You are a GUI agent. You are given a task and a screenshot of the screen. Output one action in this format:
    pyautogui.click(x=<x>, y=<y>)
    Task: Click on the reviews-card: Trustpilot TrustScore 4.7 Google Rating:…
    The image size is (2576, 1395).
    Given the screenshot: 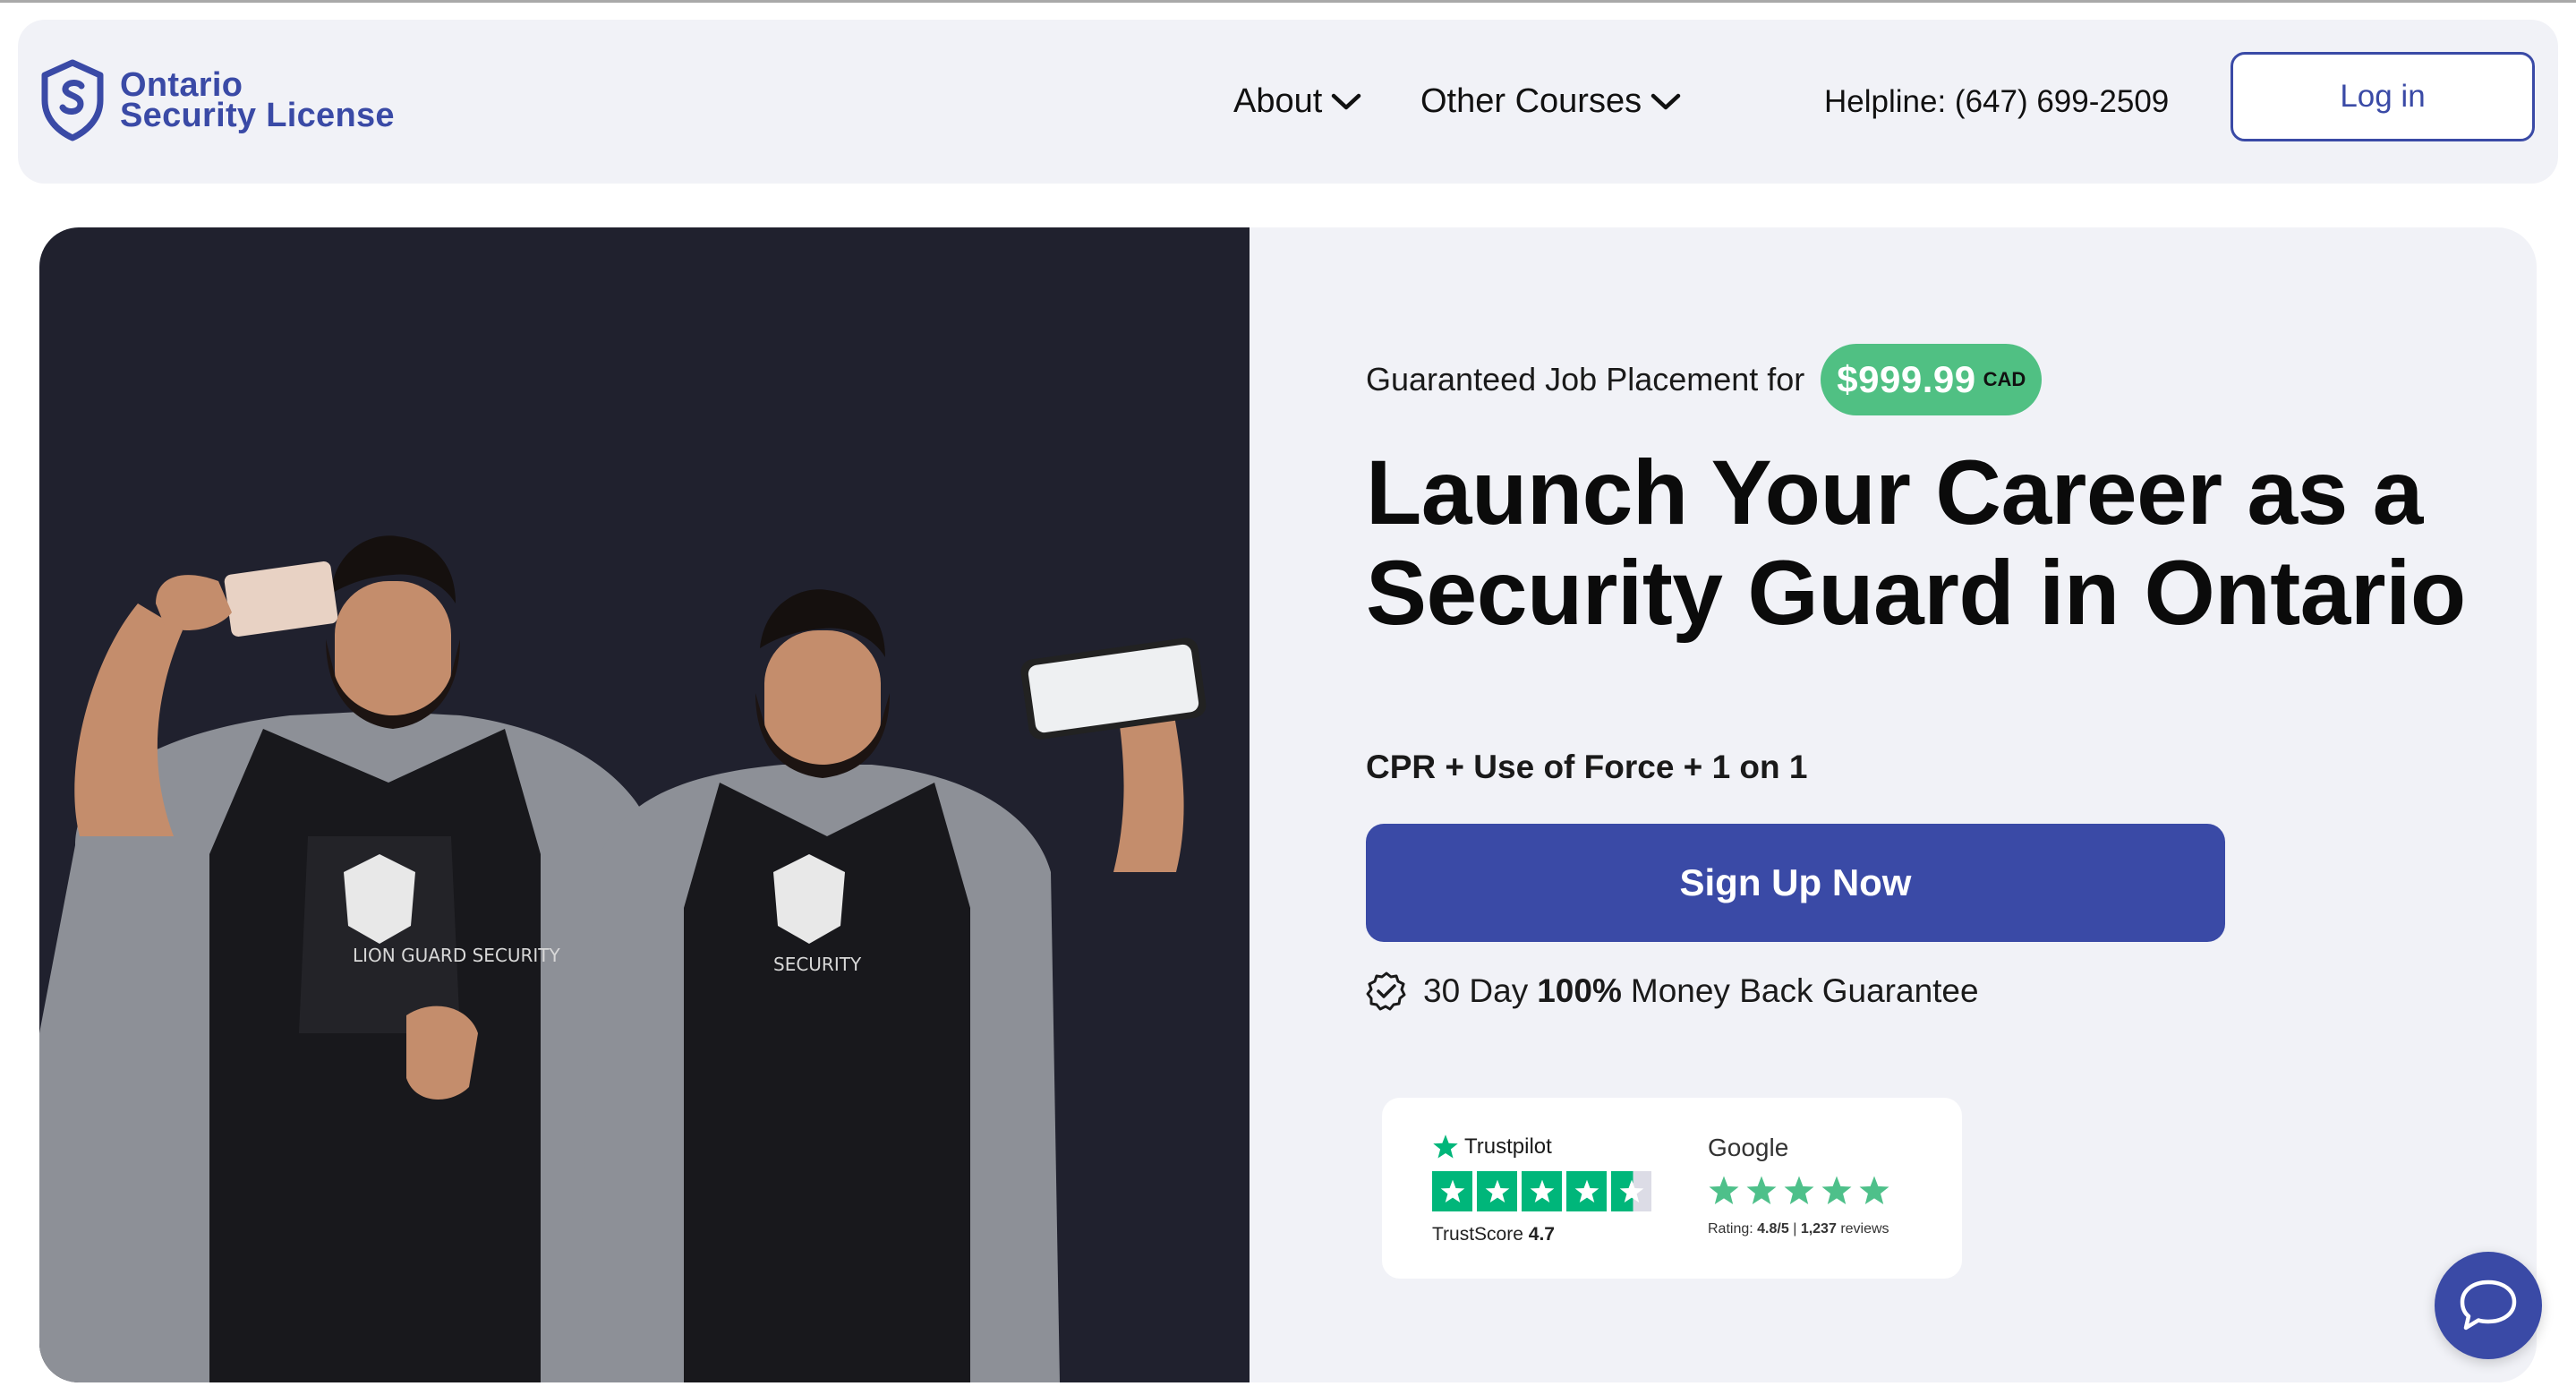 What is the action you would take?
    pyautogui.click(x=1672, y=1188)
    